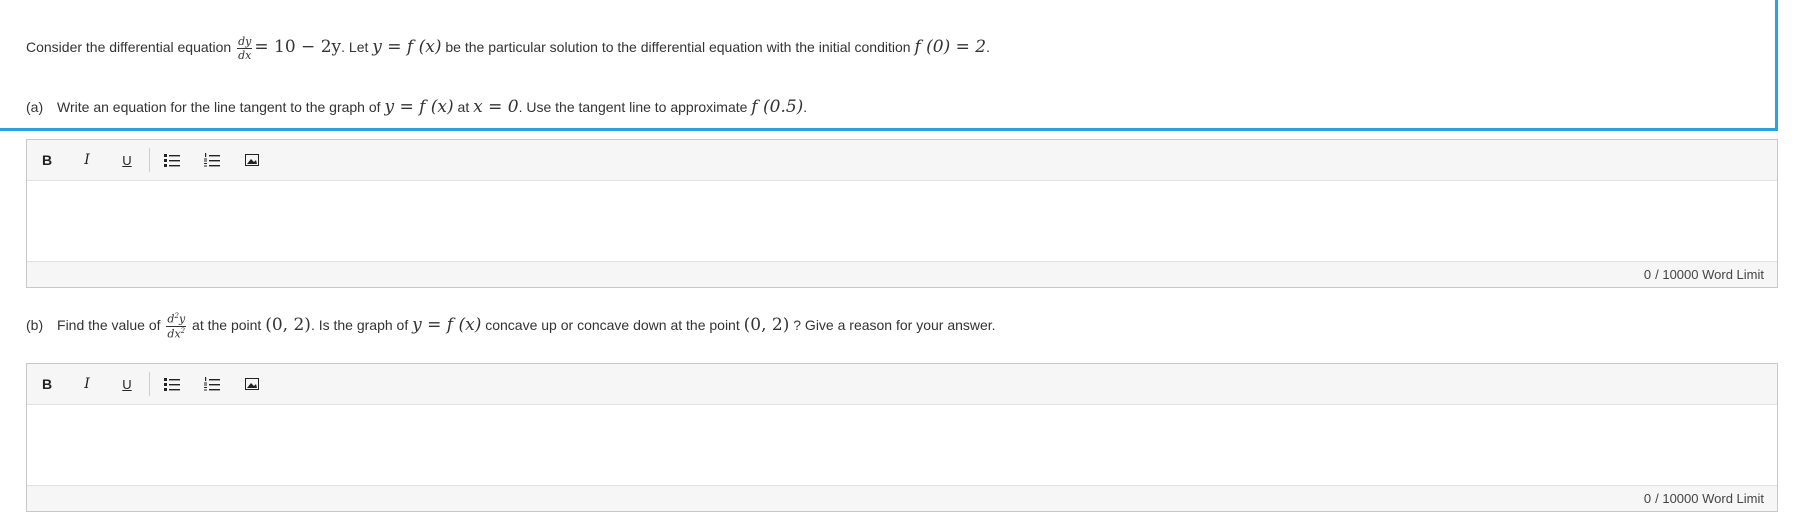  What do you see at coordinates (245, 55) in the screenshot?
I see `fraction-denominator: dx` at bounding box center [245, 55].